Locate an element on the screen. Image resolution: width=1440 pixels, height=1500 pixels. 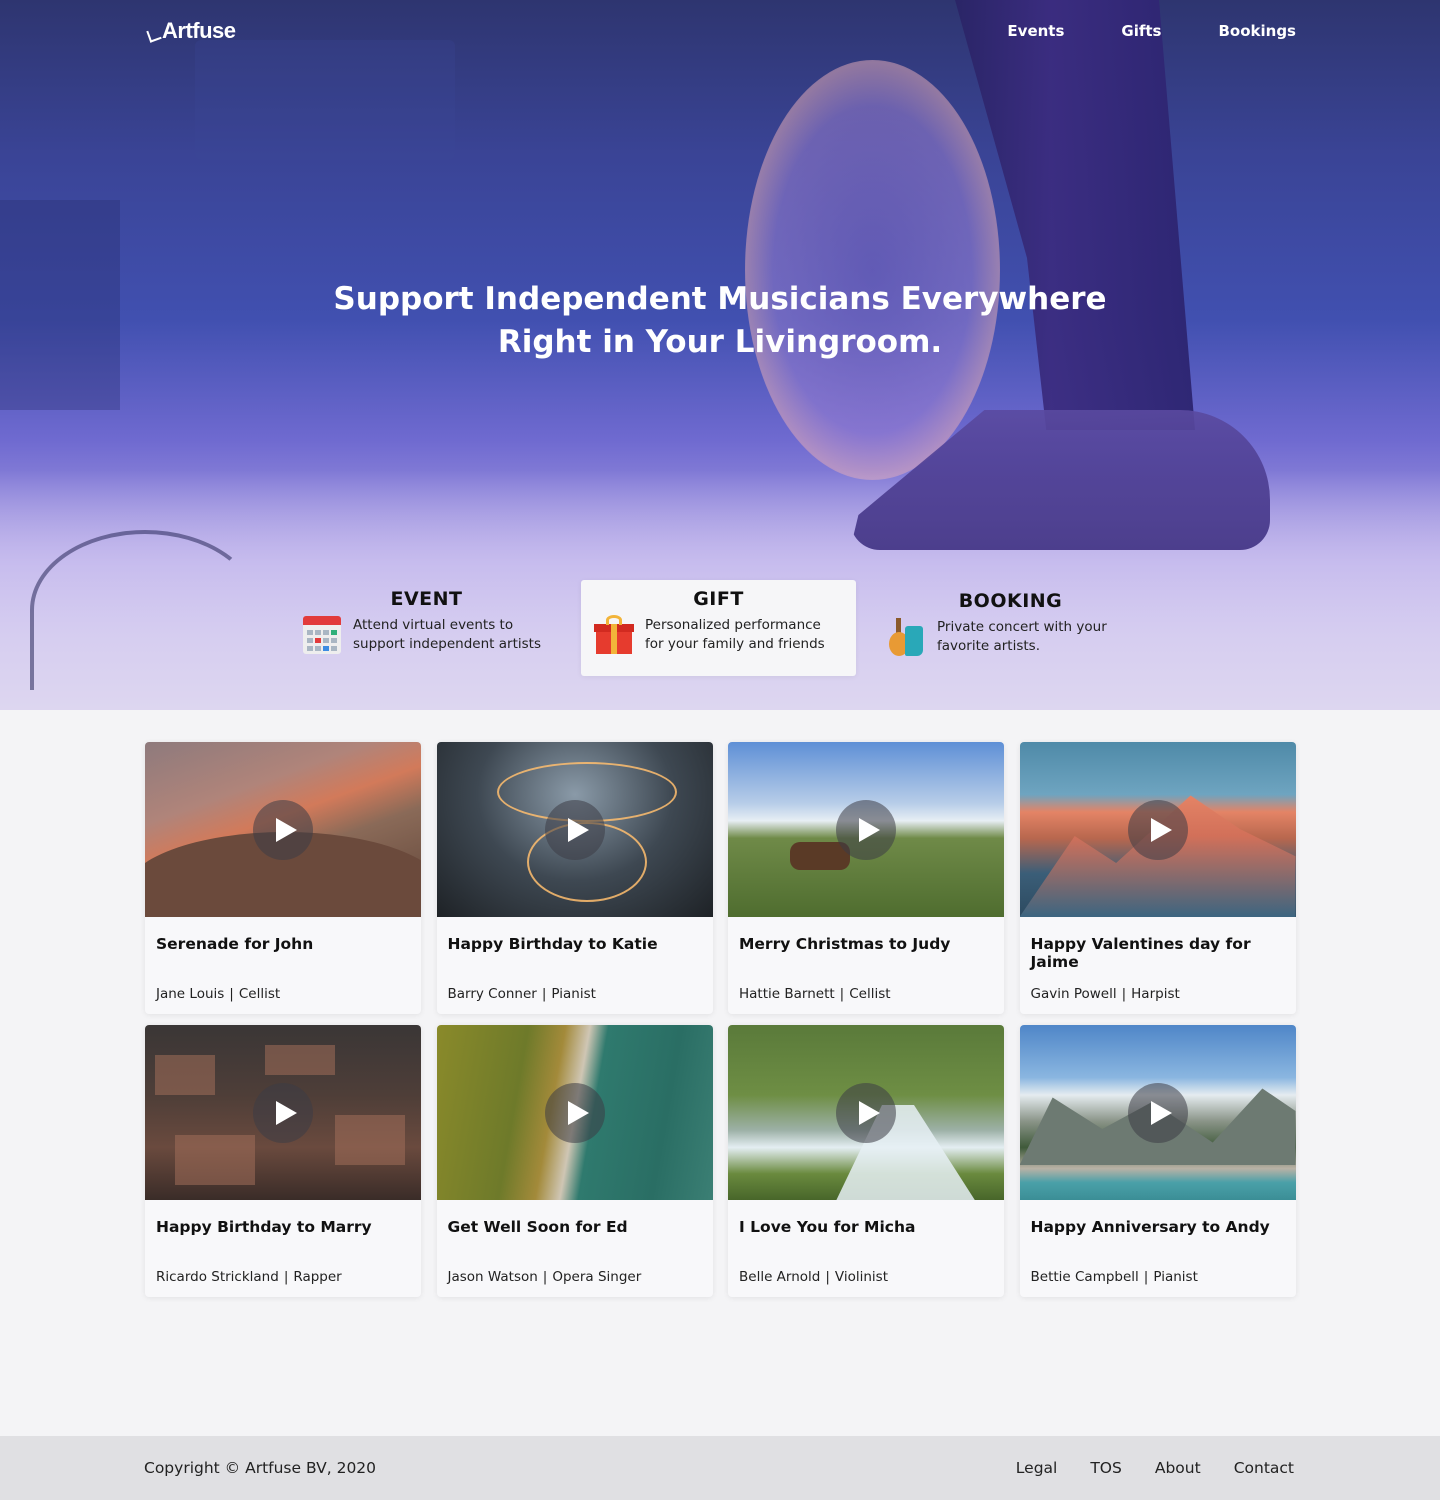
video-card: Serenade for John Jane Louis | Cellist is located at coordinates (283, 878).